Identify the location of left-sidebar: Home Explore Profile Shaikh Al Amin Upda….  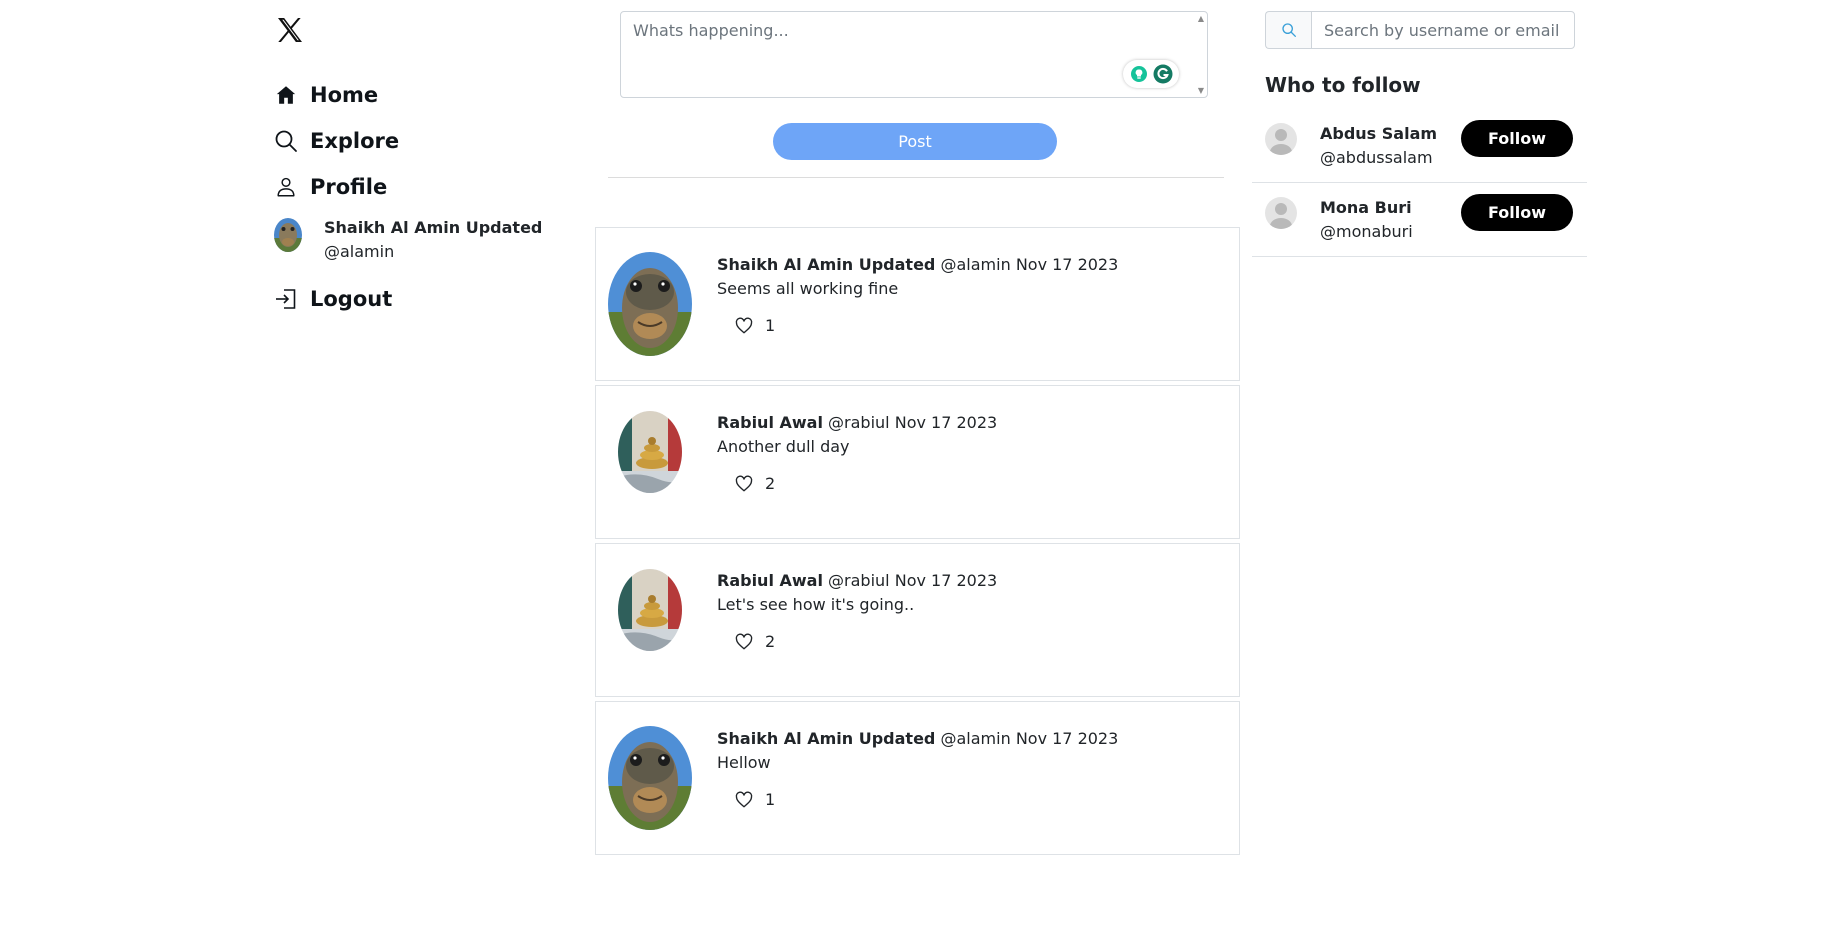
(424, 168).